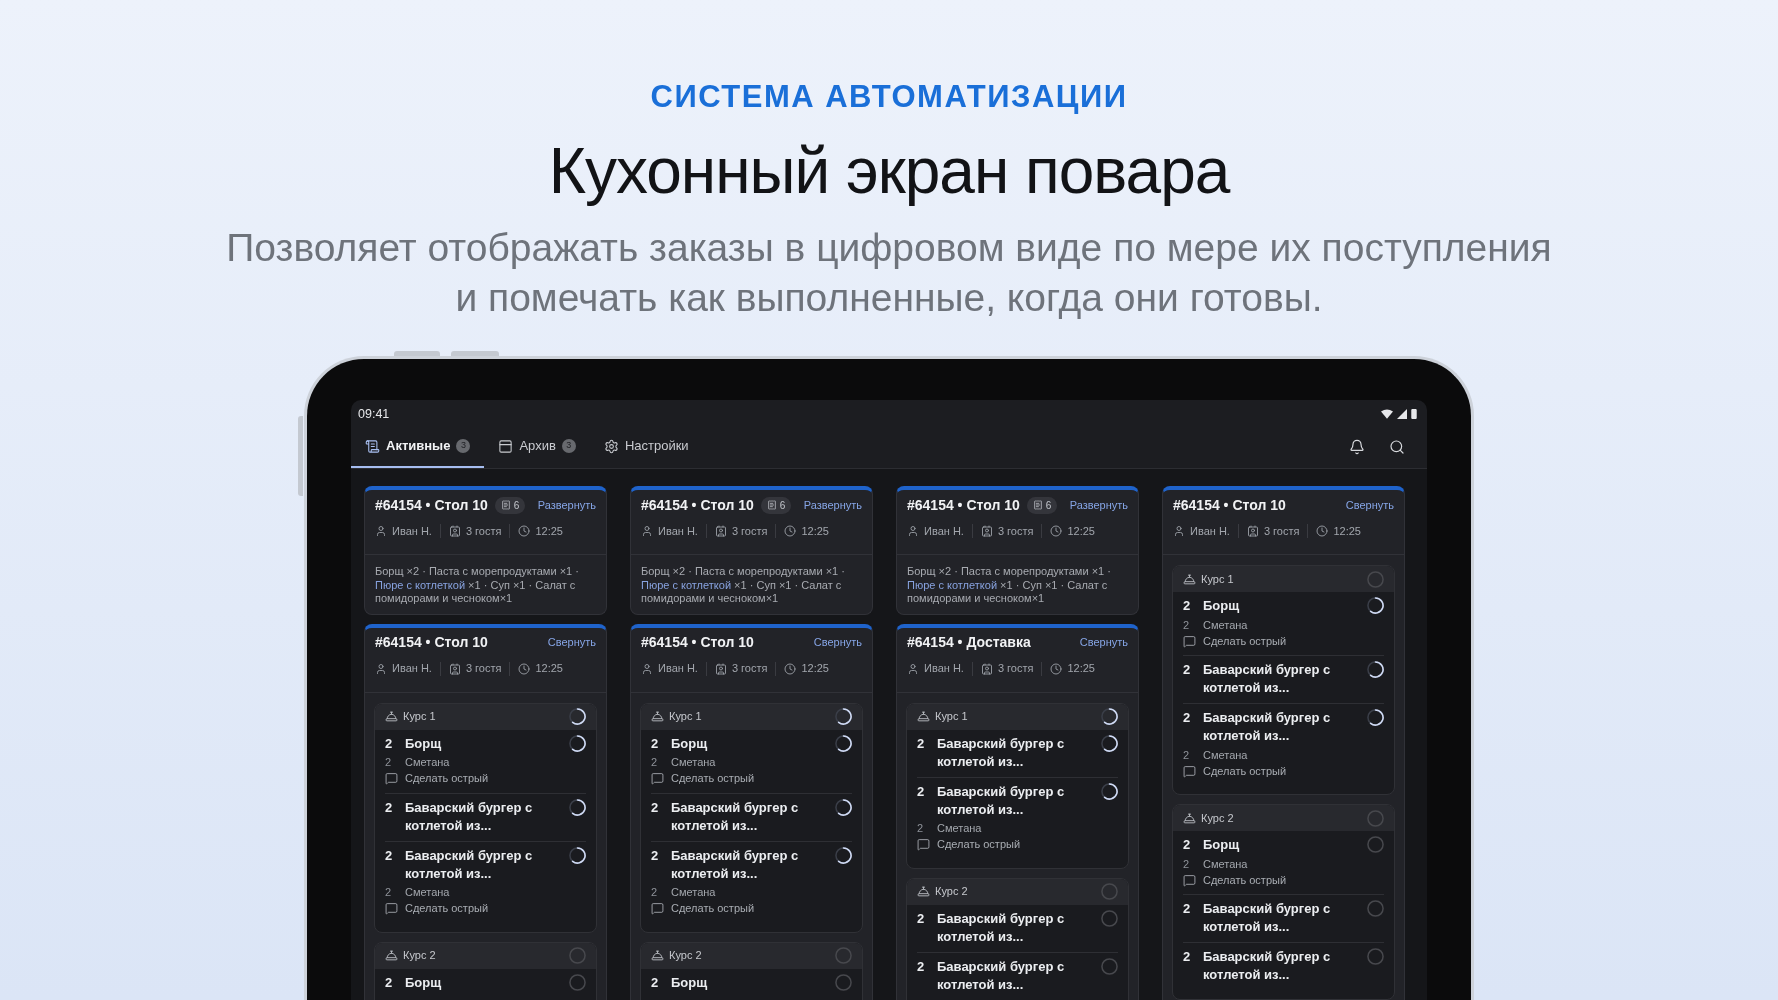 Image resolution: width=1778 pixels, height=1000 pixels. What do you see at coordinates (685, 717) in the screenshot?
I see `course-name: Курс 1` at bounding box center [685, 717].